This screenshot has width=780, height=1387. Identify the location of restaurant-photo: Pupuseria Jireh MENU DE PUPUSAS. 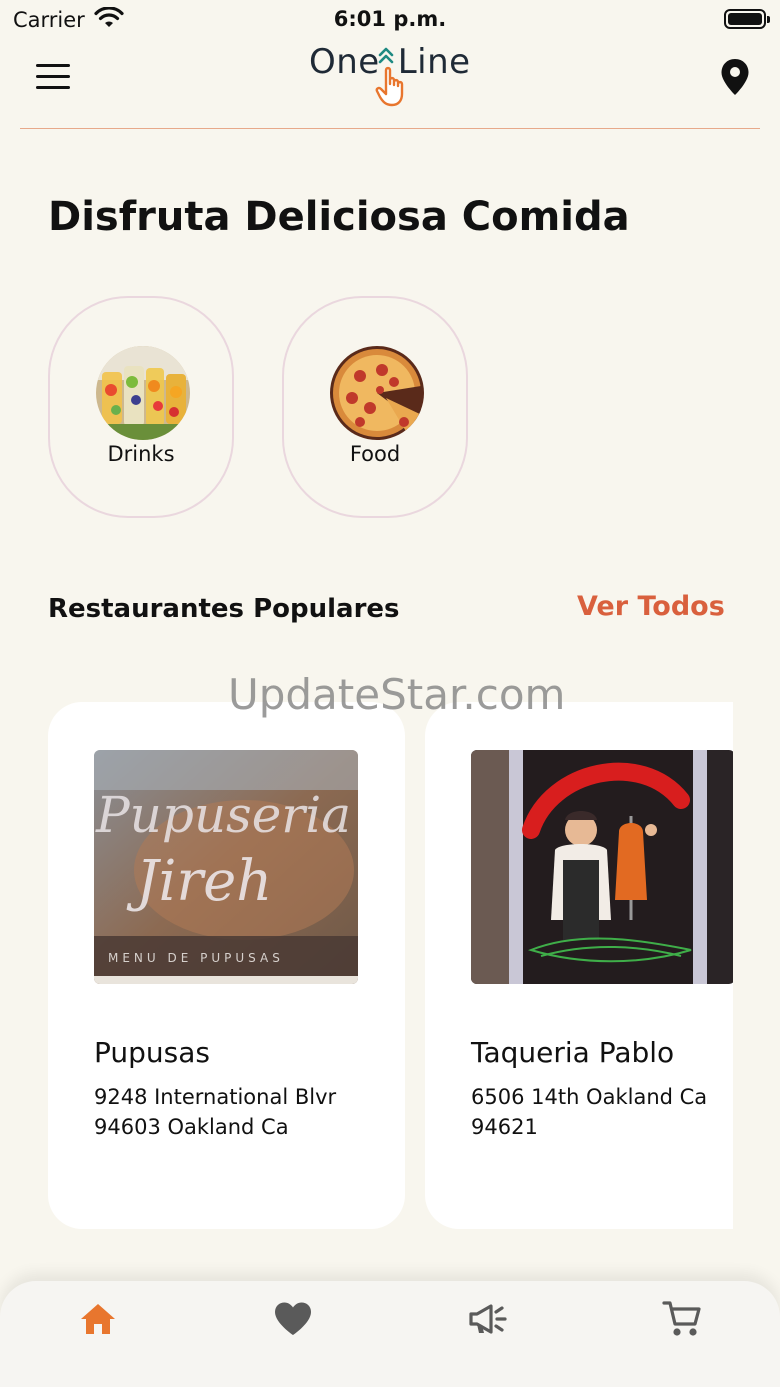
(226, 867).